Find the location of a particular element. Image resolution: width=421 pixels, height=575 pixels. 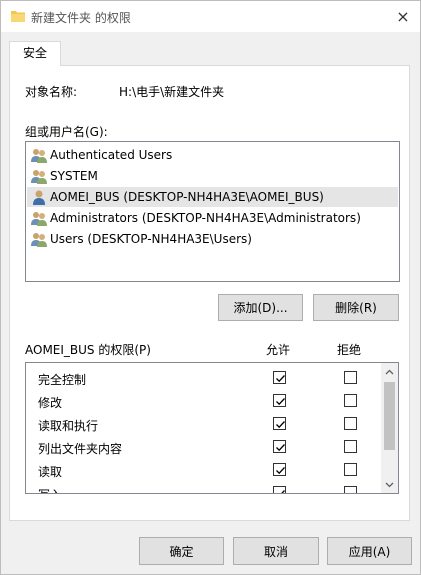

permission-label: 写入 is located at coordinates (50, 489).